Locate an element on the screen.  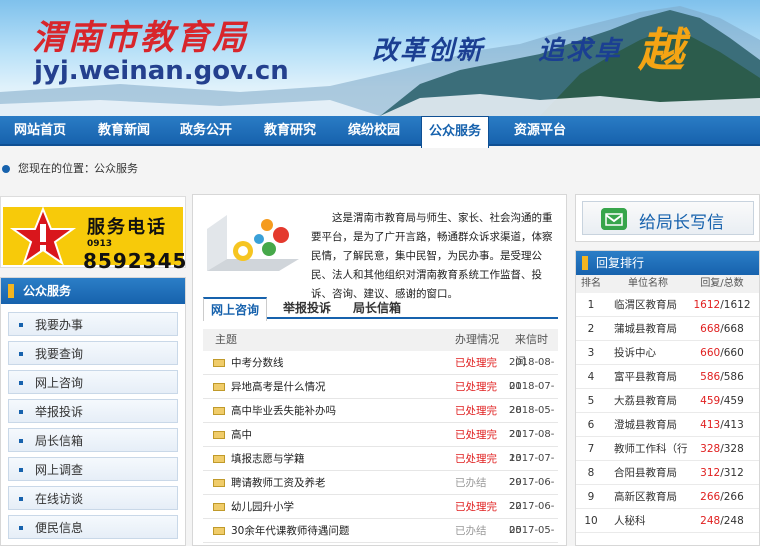
nav-resources: 资源平台 is located at coordinates (540, 131).